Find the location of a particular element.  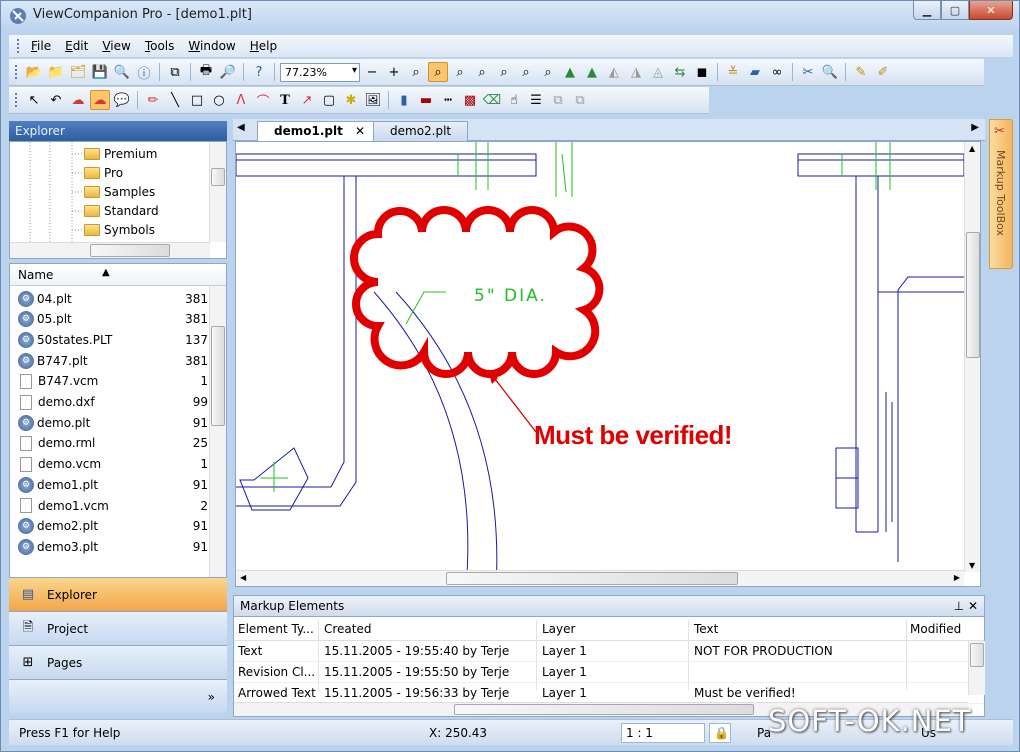

menu-window: Window is located at coordinates (211, 46).